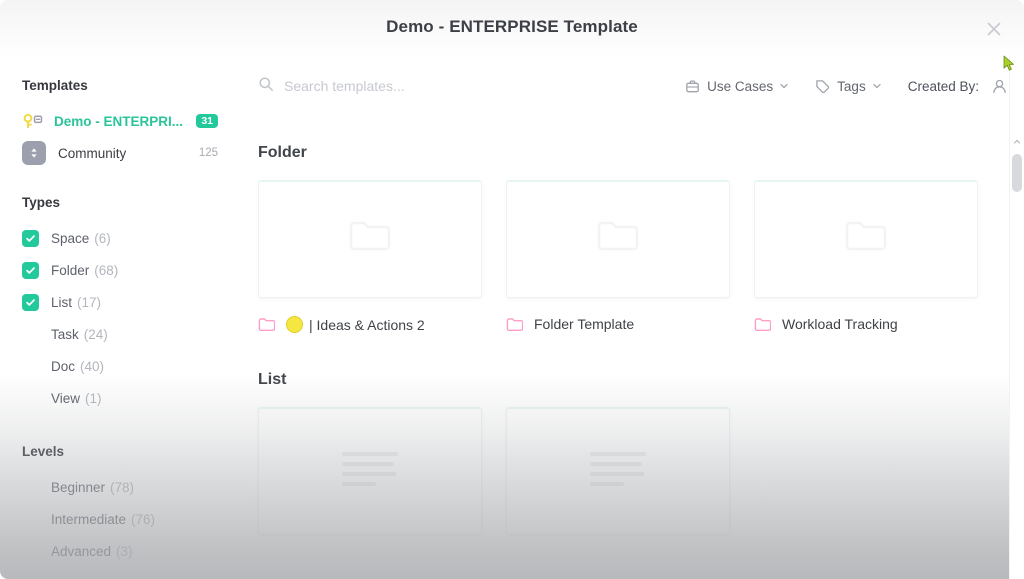  Describe the element at coordinates (118, 238) in the screenshot. I see `filter-type-space: Space (6)` at that location.